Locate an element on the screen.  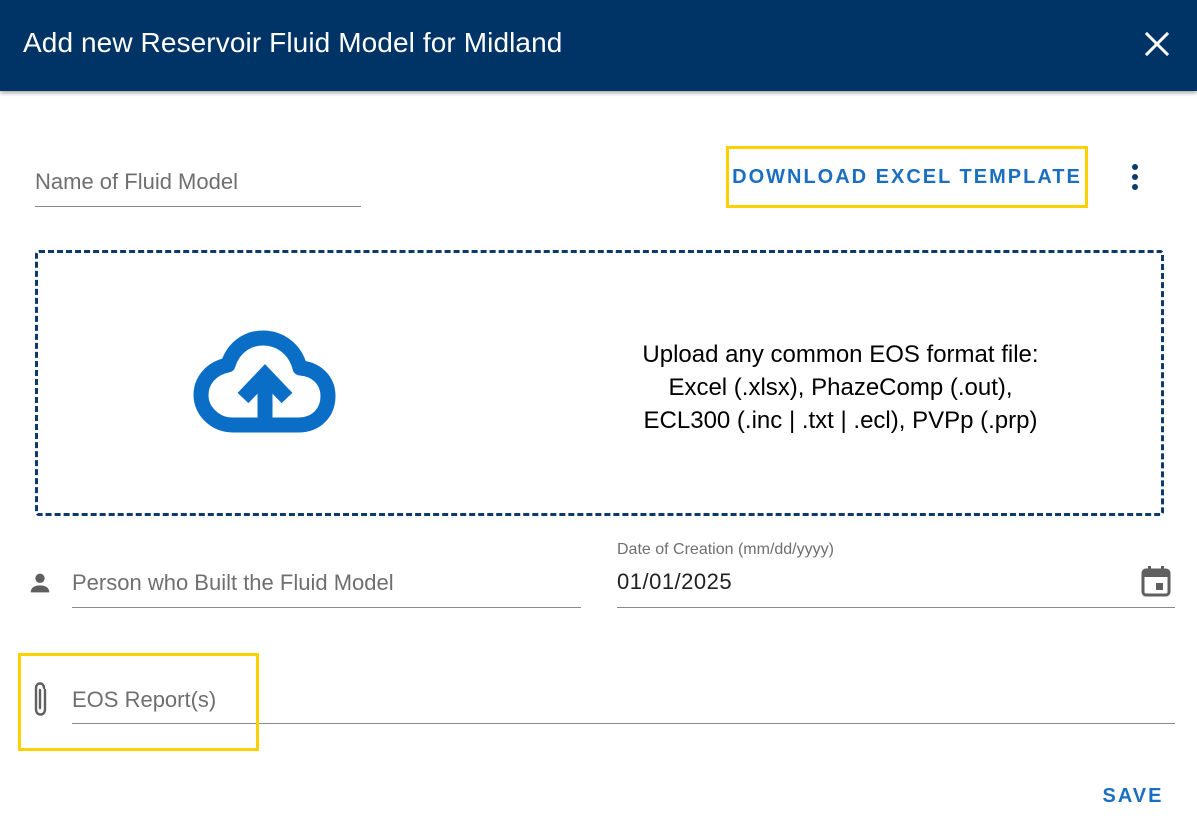
person-who-built-field: Person who Built the Fluid Model is located at coordinates (326, 584).